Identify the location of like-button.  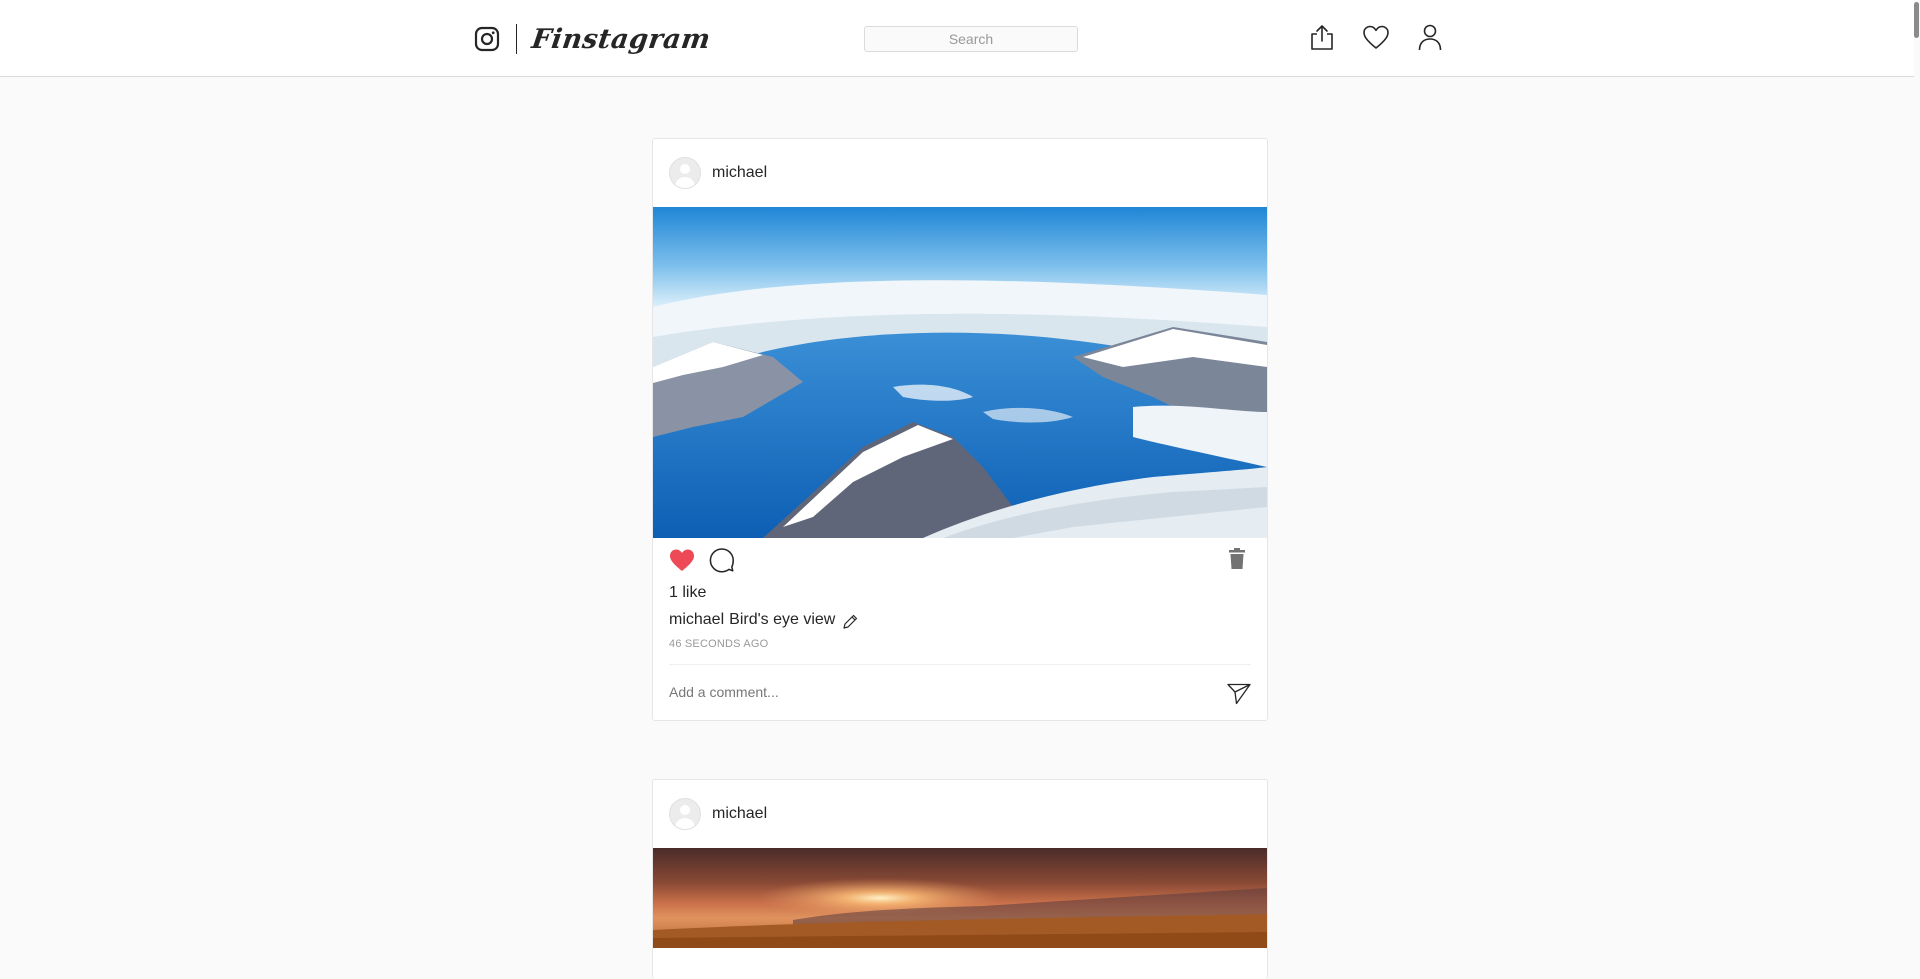
(682, 560).